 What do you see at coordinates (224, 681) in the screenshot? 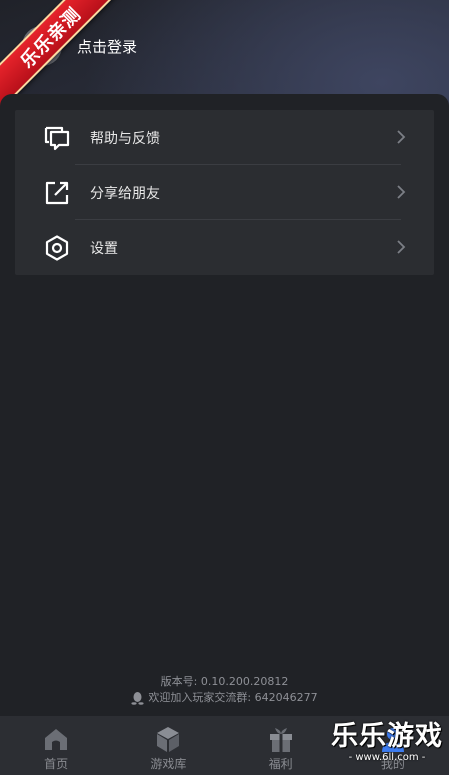
I see `version-text: 版本号: 0.10.200.20812` at bounding box center [224, 681].